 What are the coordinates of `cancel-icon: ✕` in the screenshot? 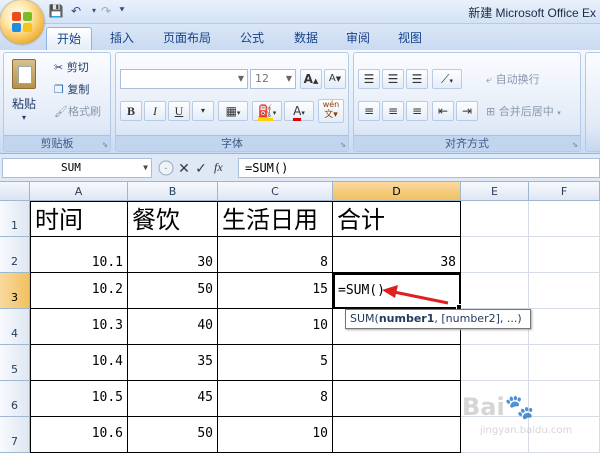 It's located at (184, 169).